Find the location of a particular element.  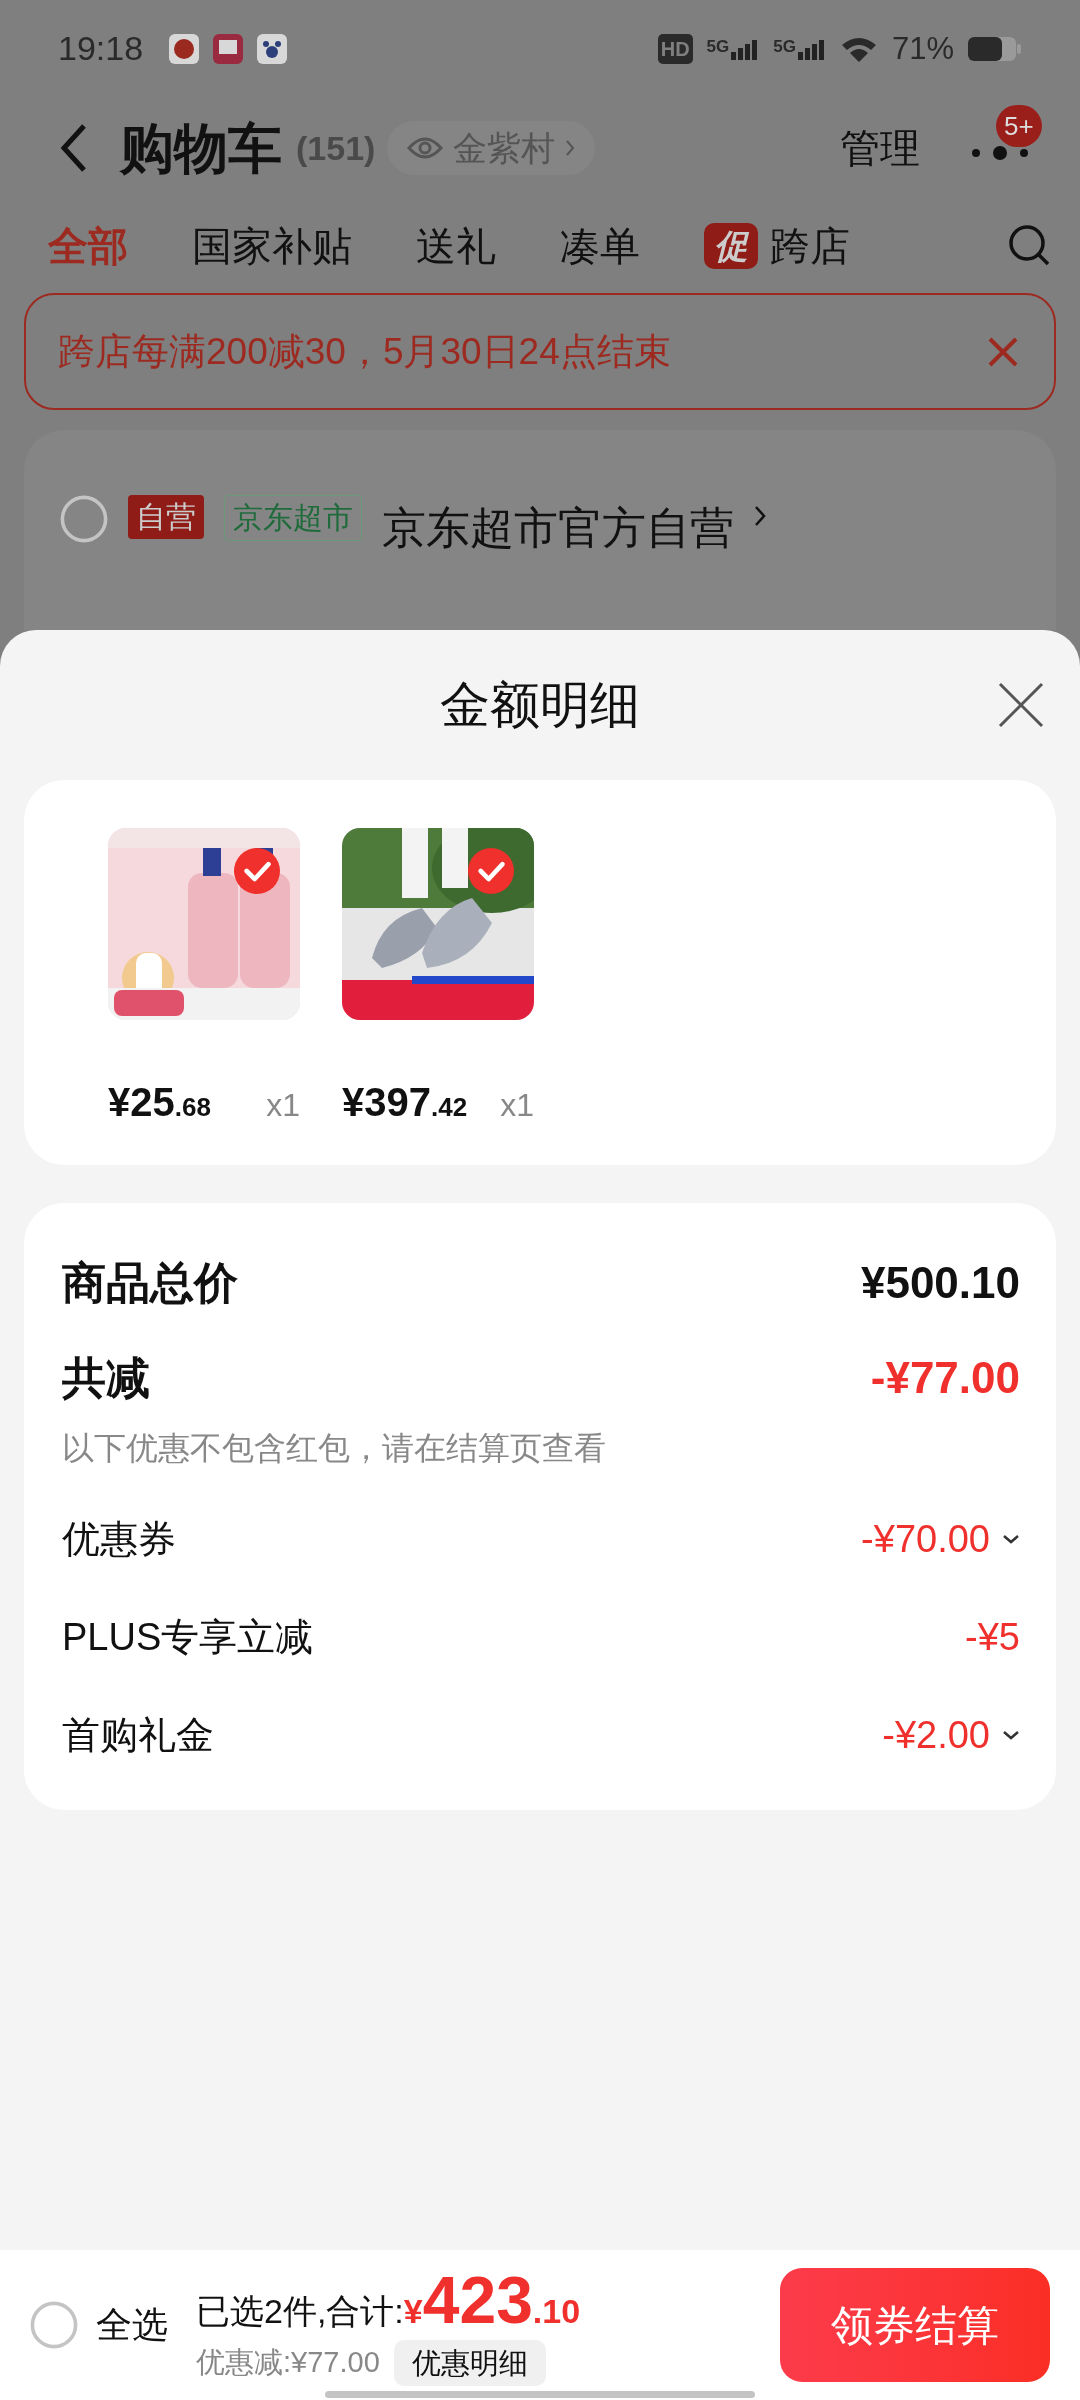

close-icon is located at coordinates (1021, 705).